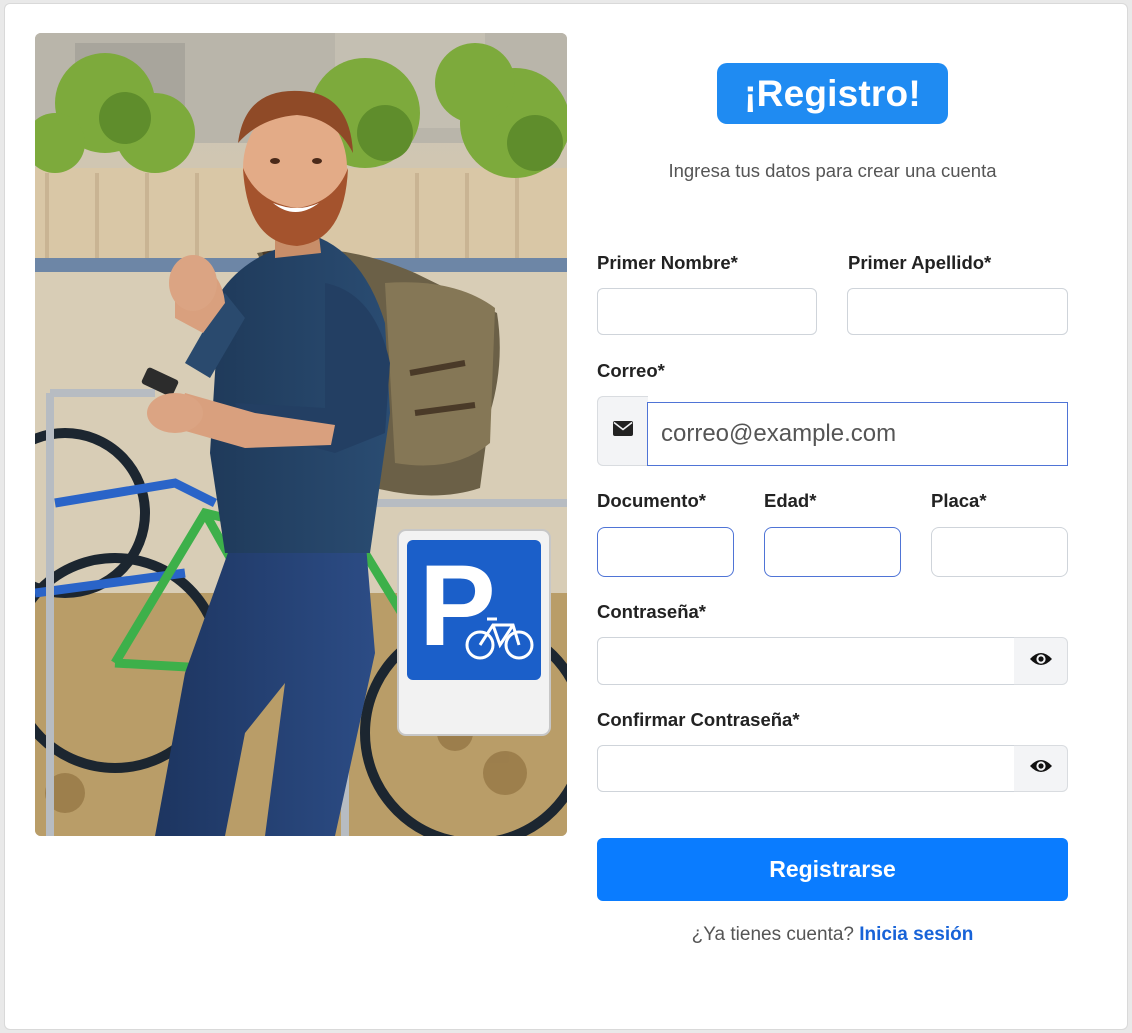 This screenshot has width=1132, height=1033. I want to click on document-label: Documento*, so click(651, 500).